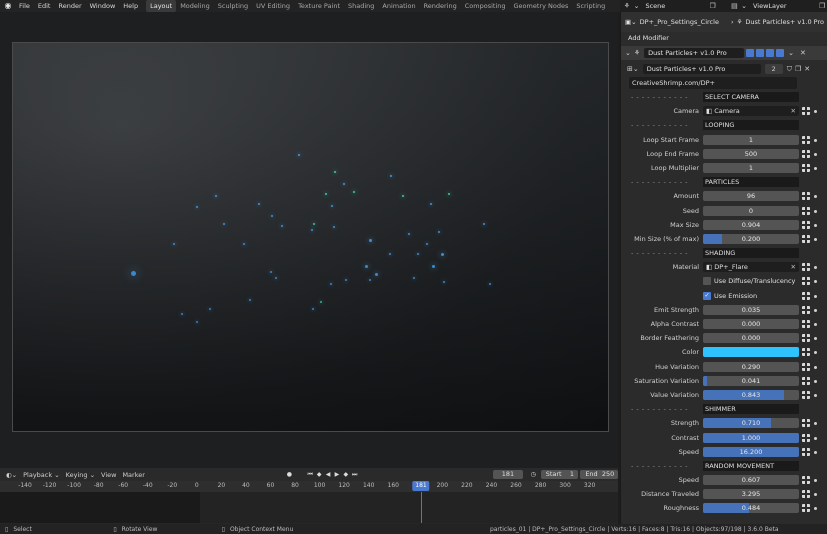  What do you see at coordinates (807, 69) in the screenshot?
I see `unlink-icon: ✕` at bounding box center [807, 69].